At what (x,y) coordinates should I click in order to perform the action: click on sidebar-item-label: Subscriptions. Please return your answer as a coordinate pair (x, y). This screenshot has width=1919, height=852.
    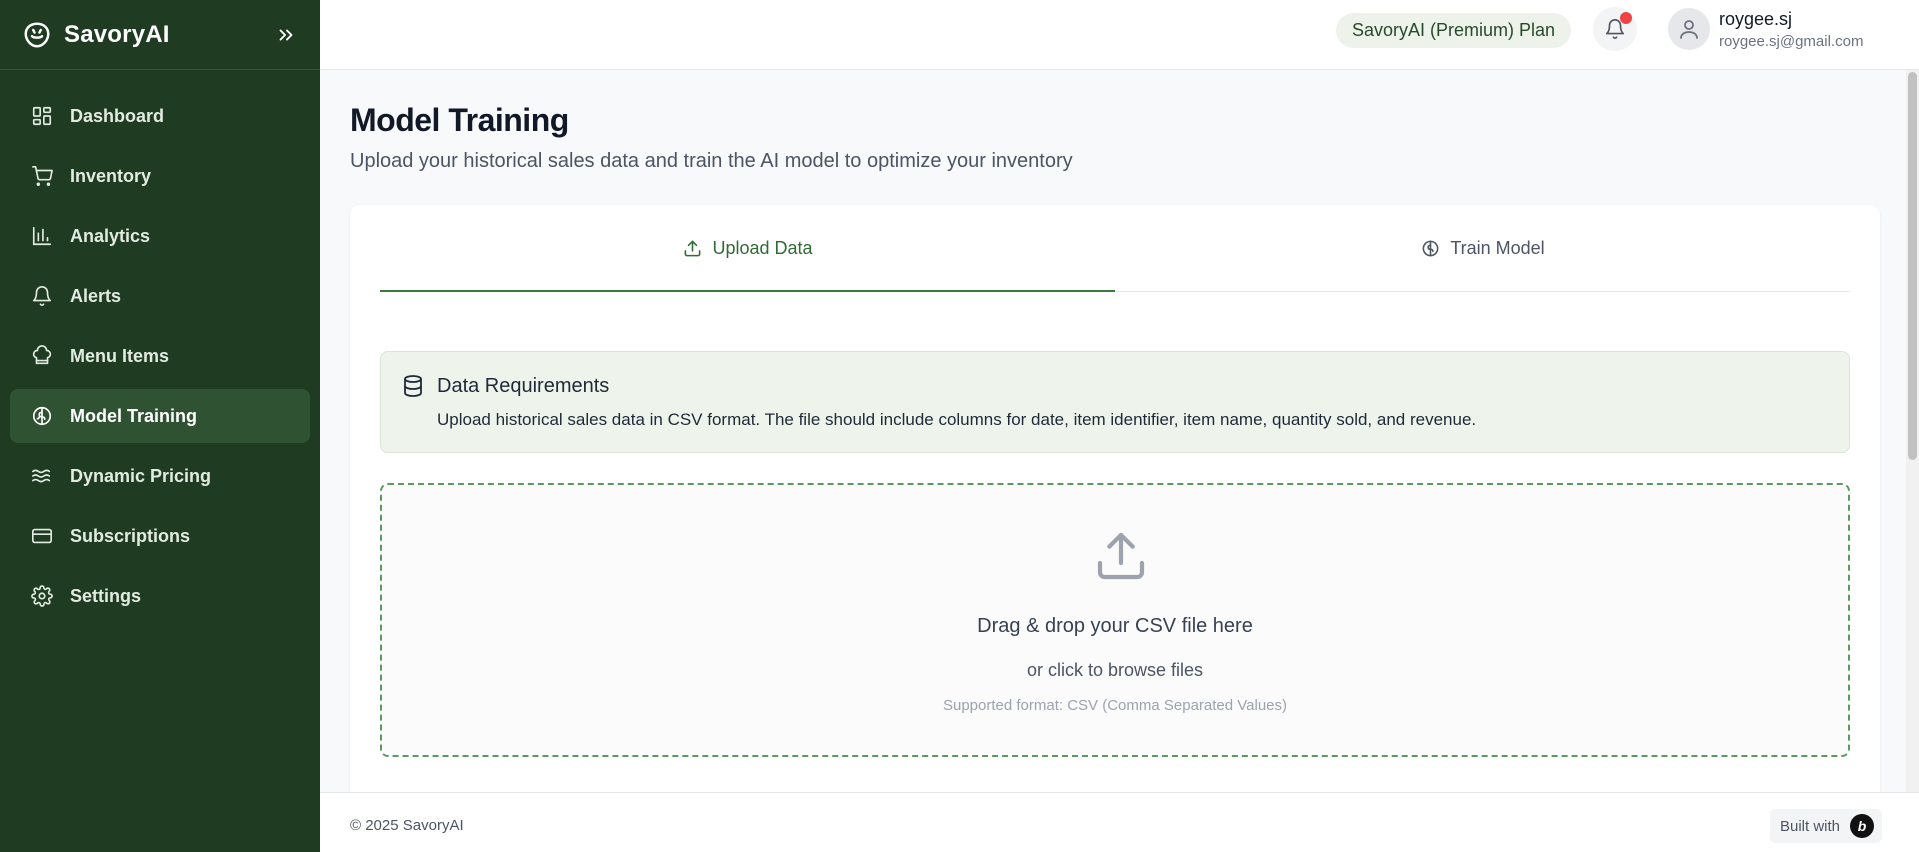
    Looking at the image, I should click on (130, 535).